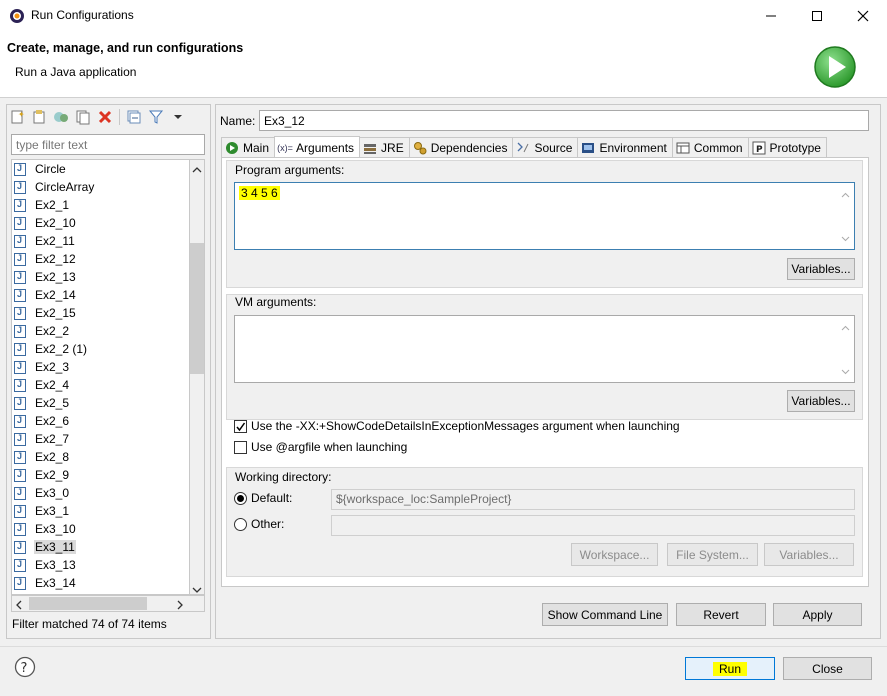 This screenshot has height=696, width=887. What do you see at coordinates (100, 367) in the screenshot?
I see `list-item: Ex2_3` at bounding box center [100, 367].